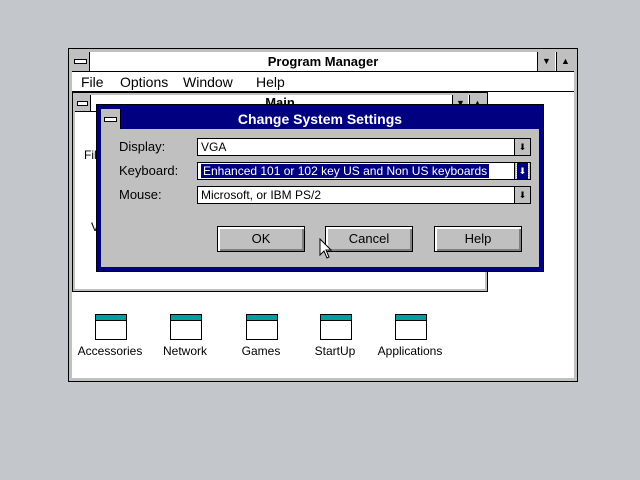  What do you see at coordinates (261, 195) in the screenshot?
I see `mouse-value: Microsoft, or IBM PS/2` at bounding box center [261, 195].